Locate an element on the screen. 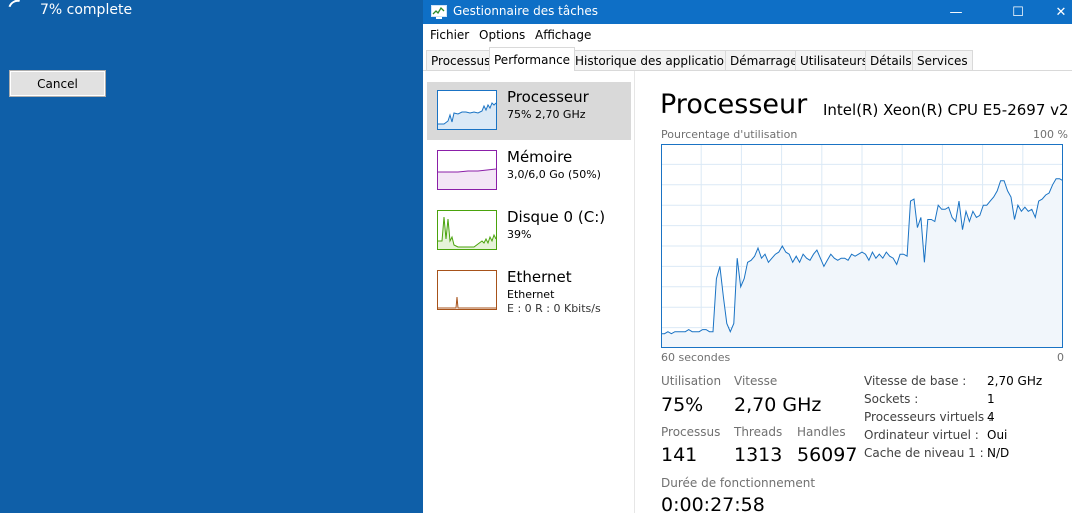 The image size is (1072, 513). handles-label: Handles is located at coordinates (821, 432).